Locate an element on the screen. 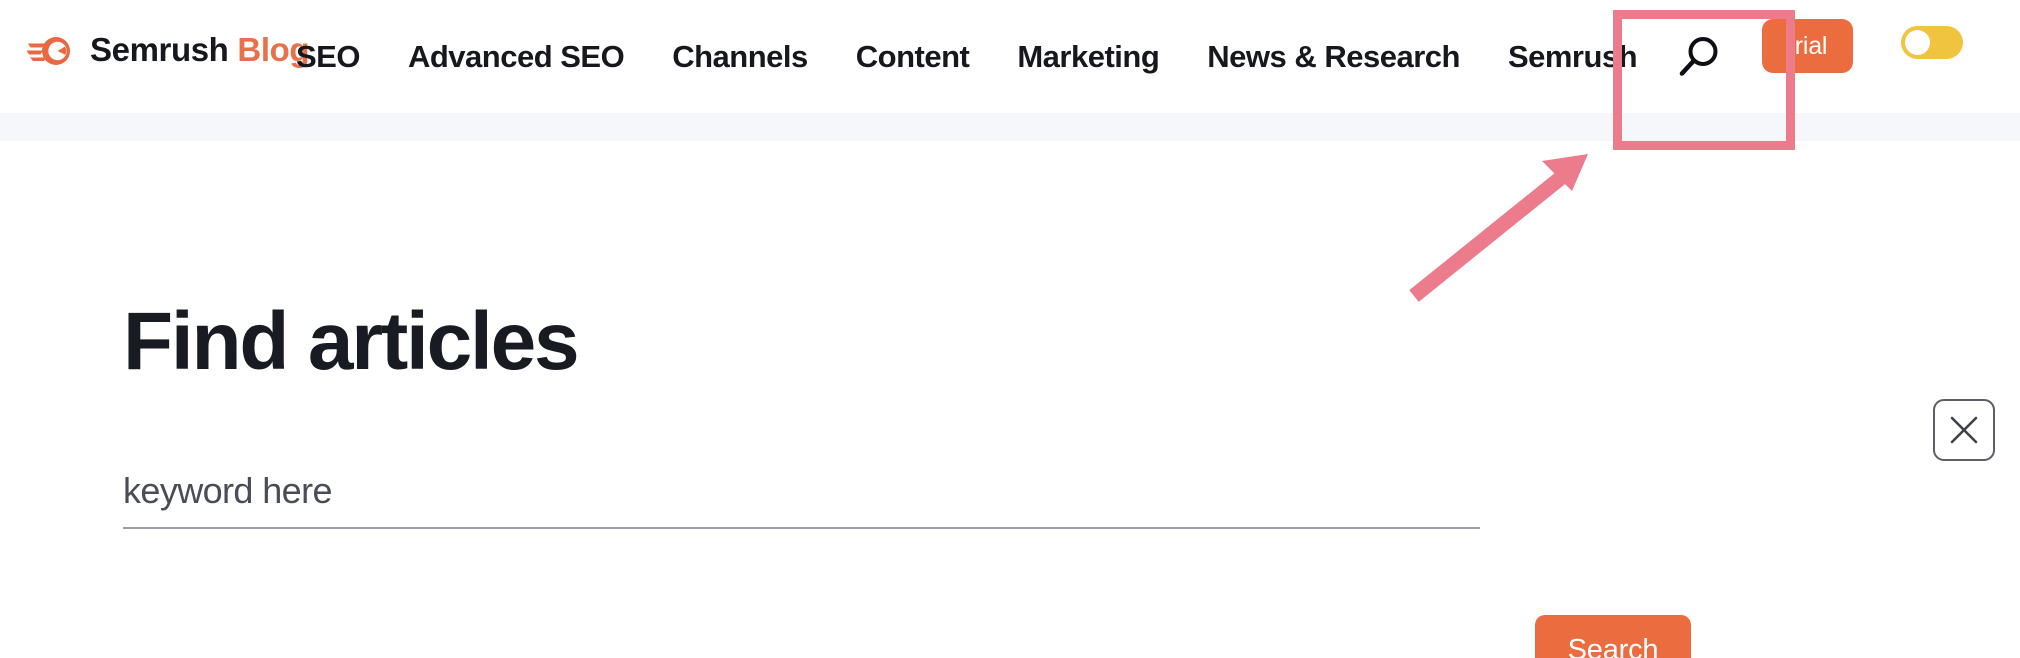 Image resolution: width=2020 pixels, height=658 pixels. toggle-knob is located at coordinates (1917, 42).